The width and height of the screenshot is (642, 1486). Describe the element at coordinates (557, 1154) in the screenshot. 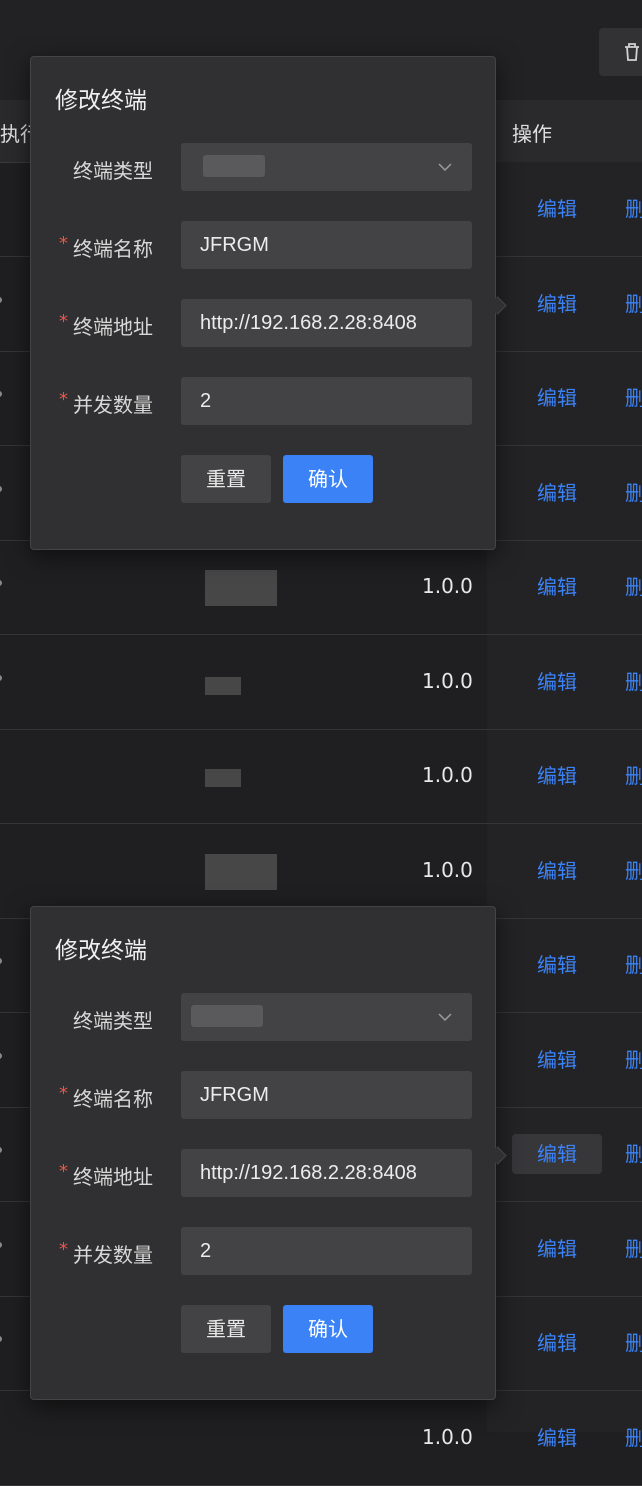

I see `edit-link-active: 编辑` at that location.